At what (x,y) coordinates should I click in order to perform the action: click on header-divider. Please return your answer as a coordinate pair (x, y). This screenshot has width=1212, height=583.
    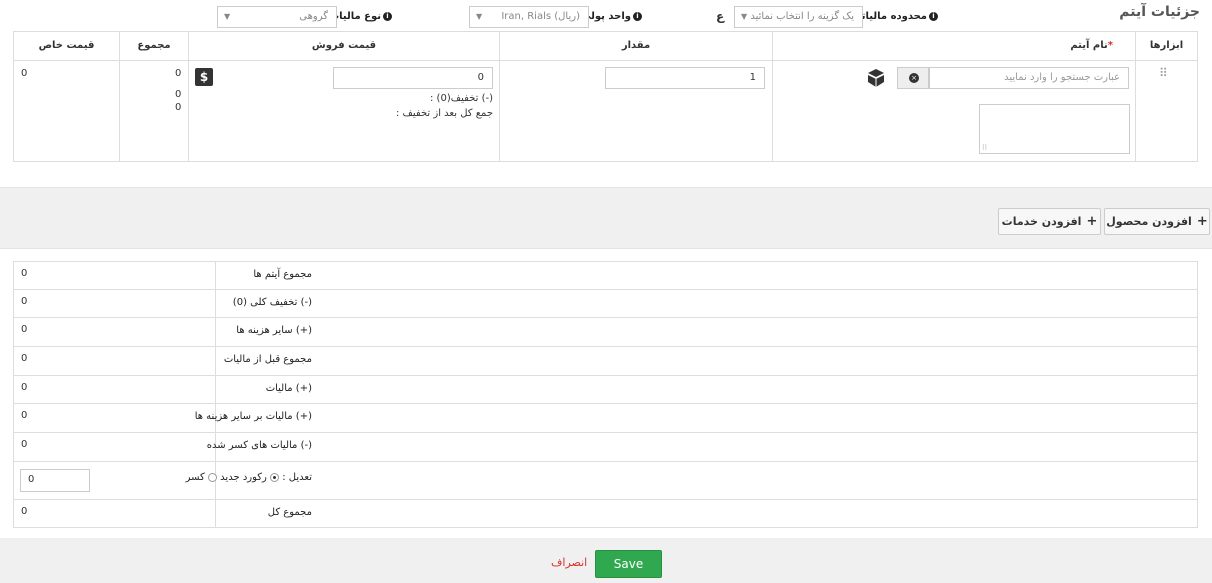
    Looking at the image, I should click on (605, 60).